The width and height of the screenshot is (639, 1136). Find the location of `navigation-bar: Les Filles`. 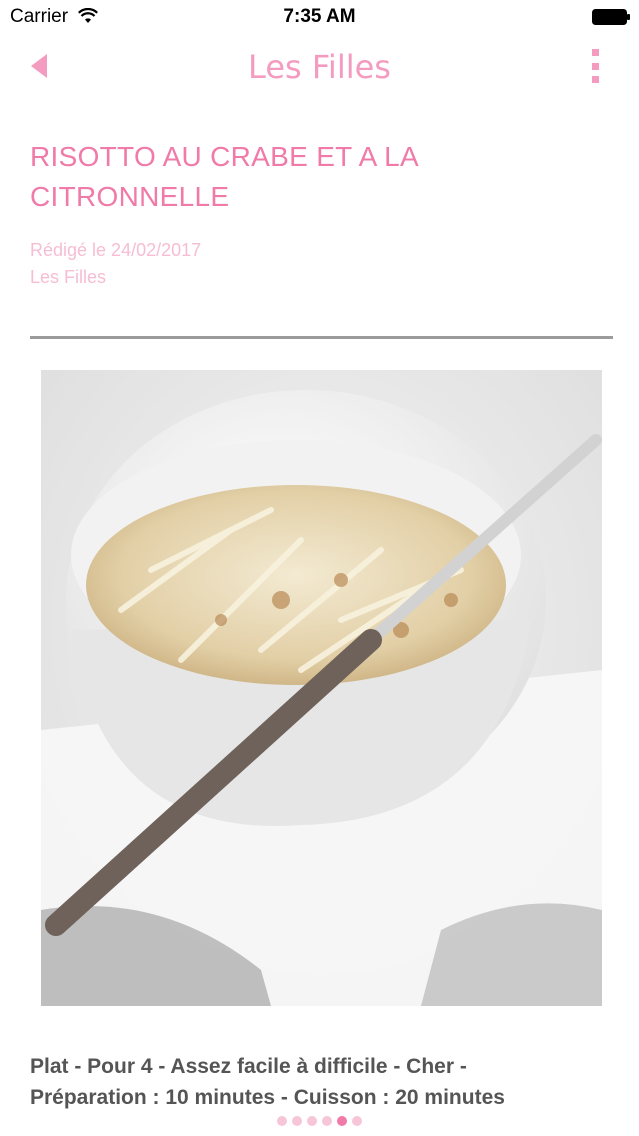

navigation-bar: Les Filles is located at coordinates (319, 67).